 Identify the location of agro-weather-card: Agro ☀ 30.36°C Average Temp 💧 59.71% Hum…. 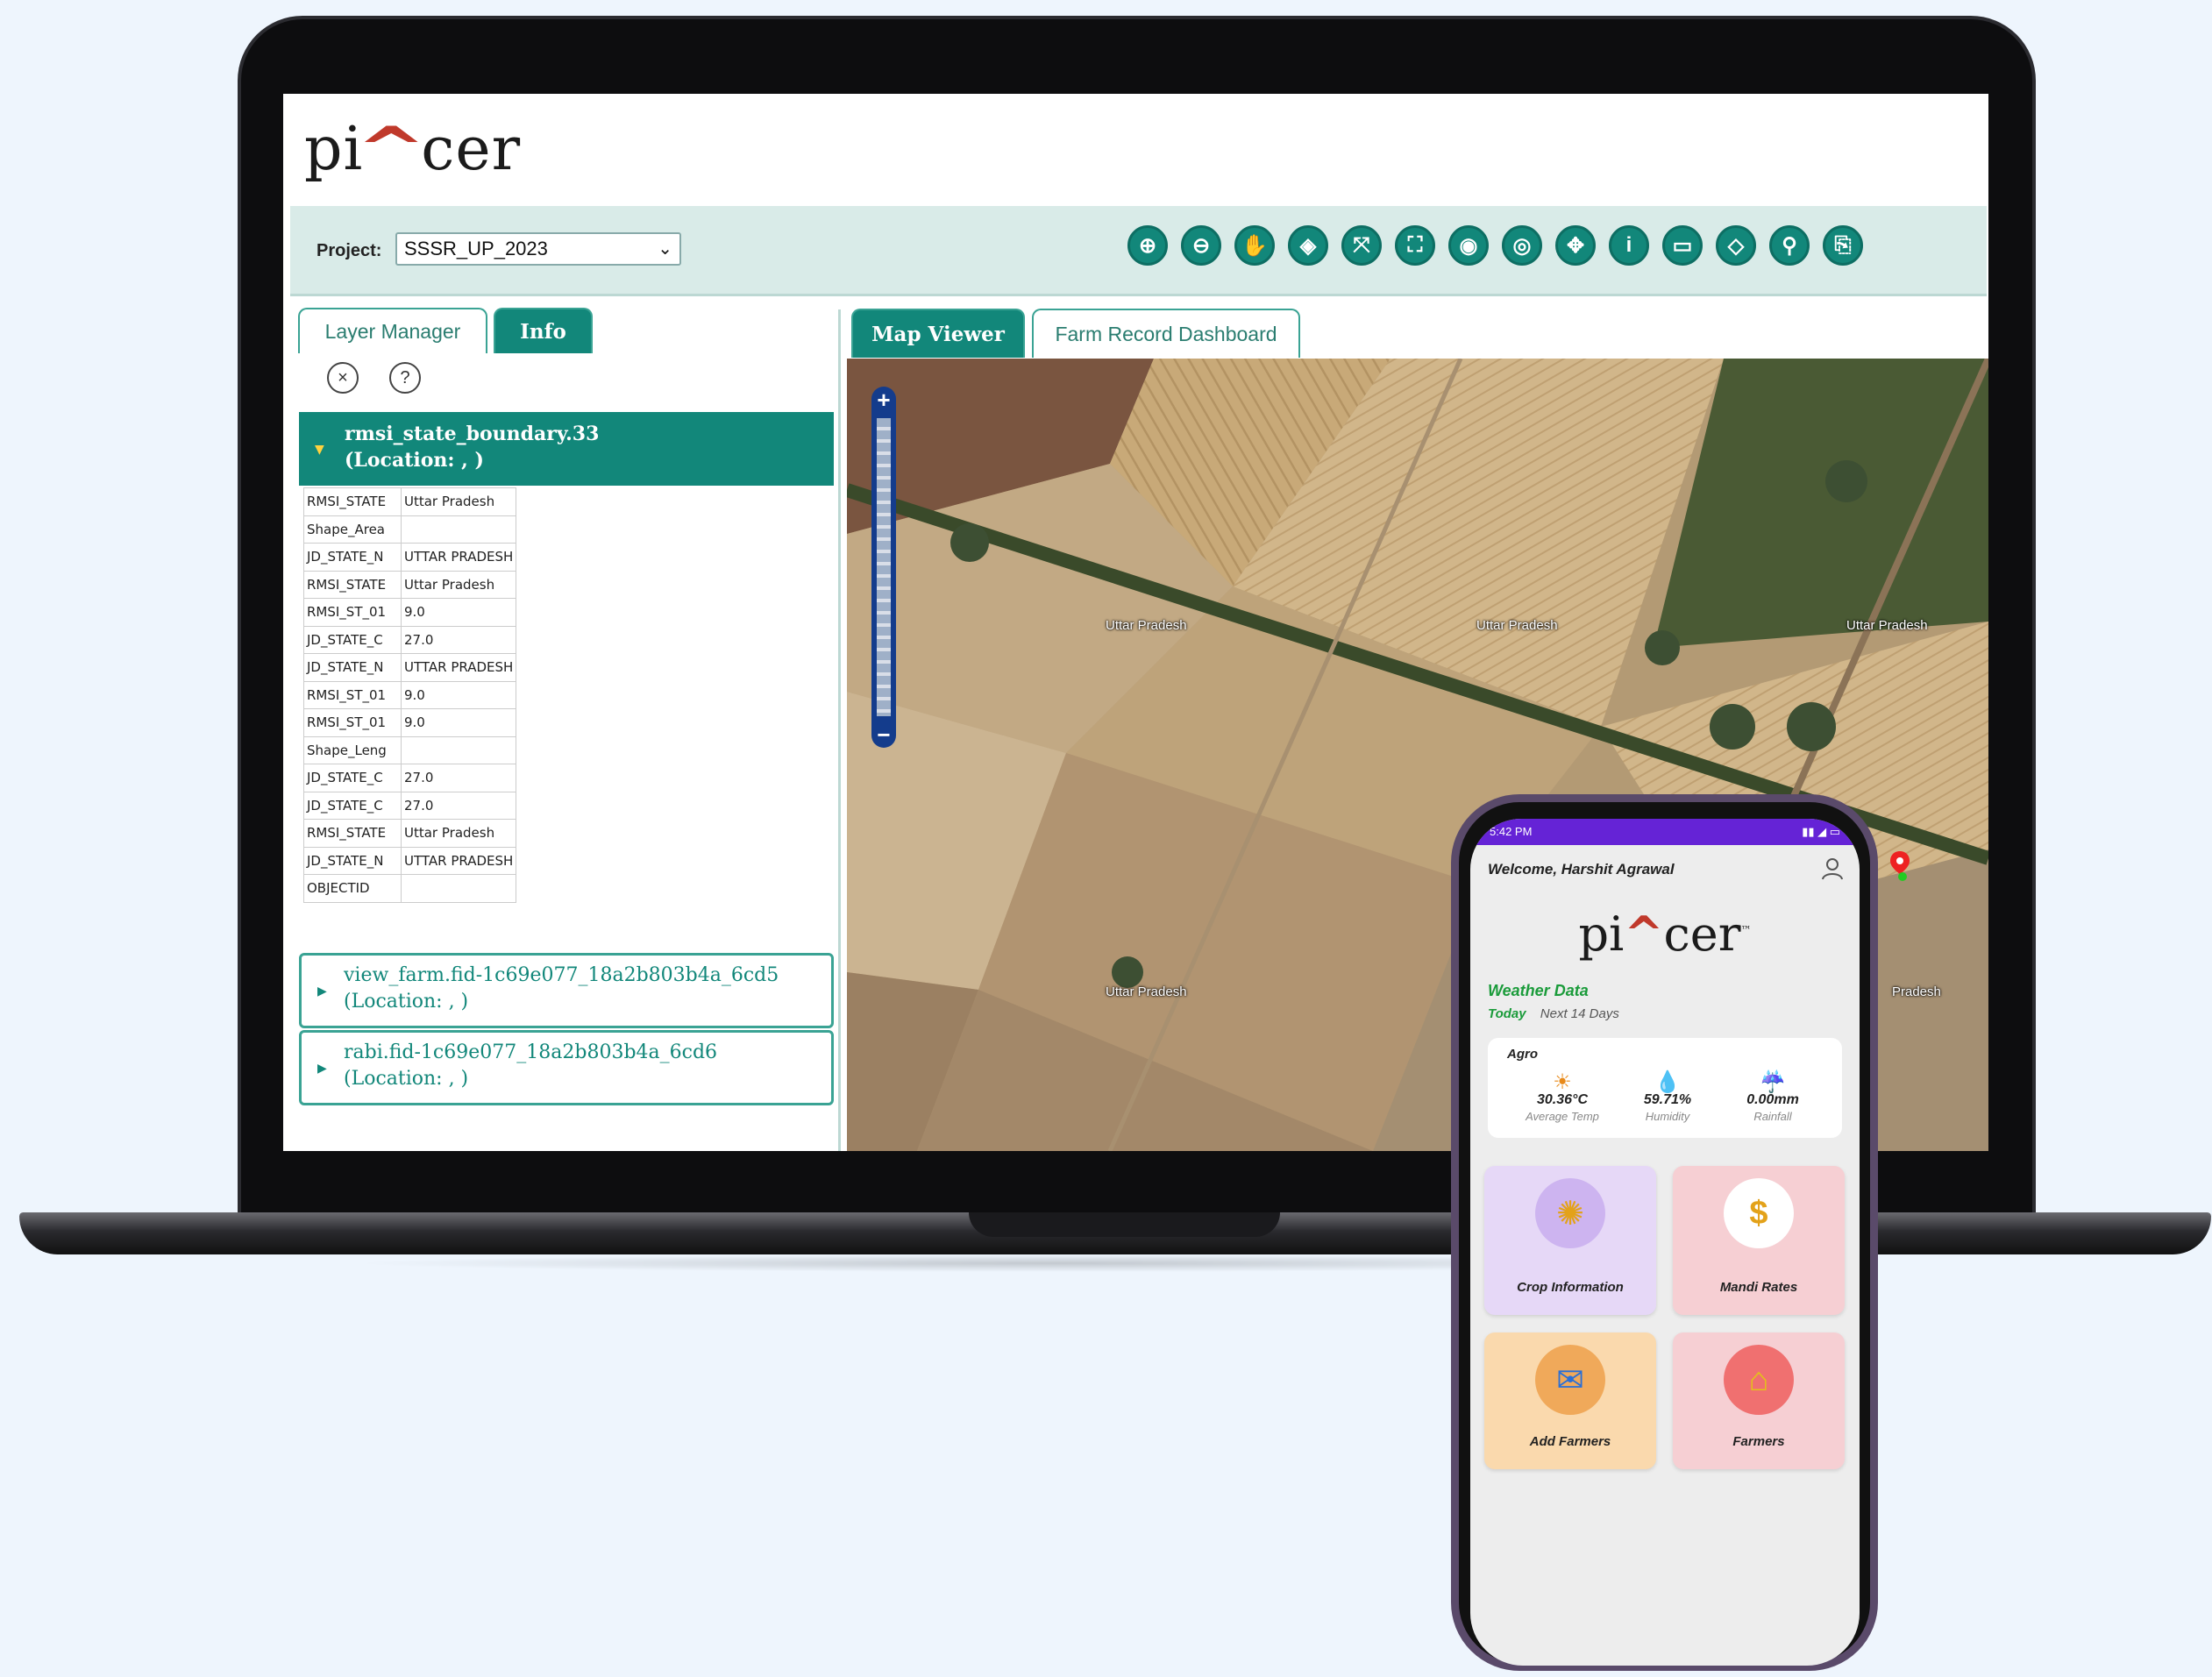
(1665, 1088).